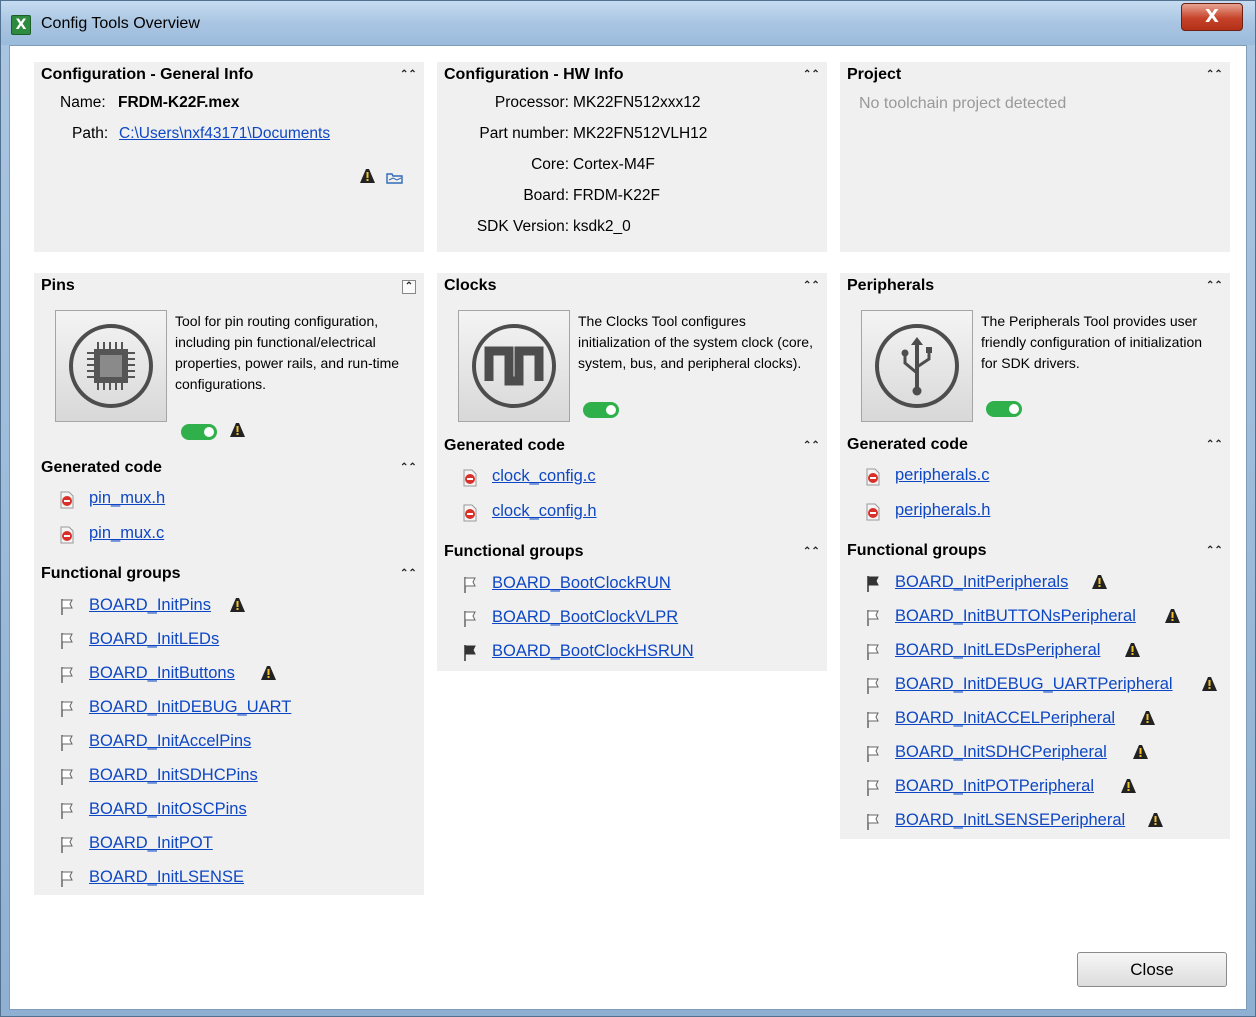 This screenshot has width=1256, height=1017. I want to click on hw-info-title-text: Configuration - HW Info, so click(534, 74).